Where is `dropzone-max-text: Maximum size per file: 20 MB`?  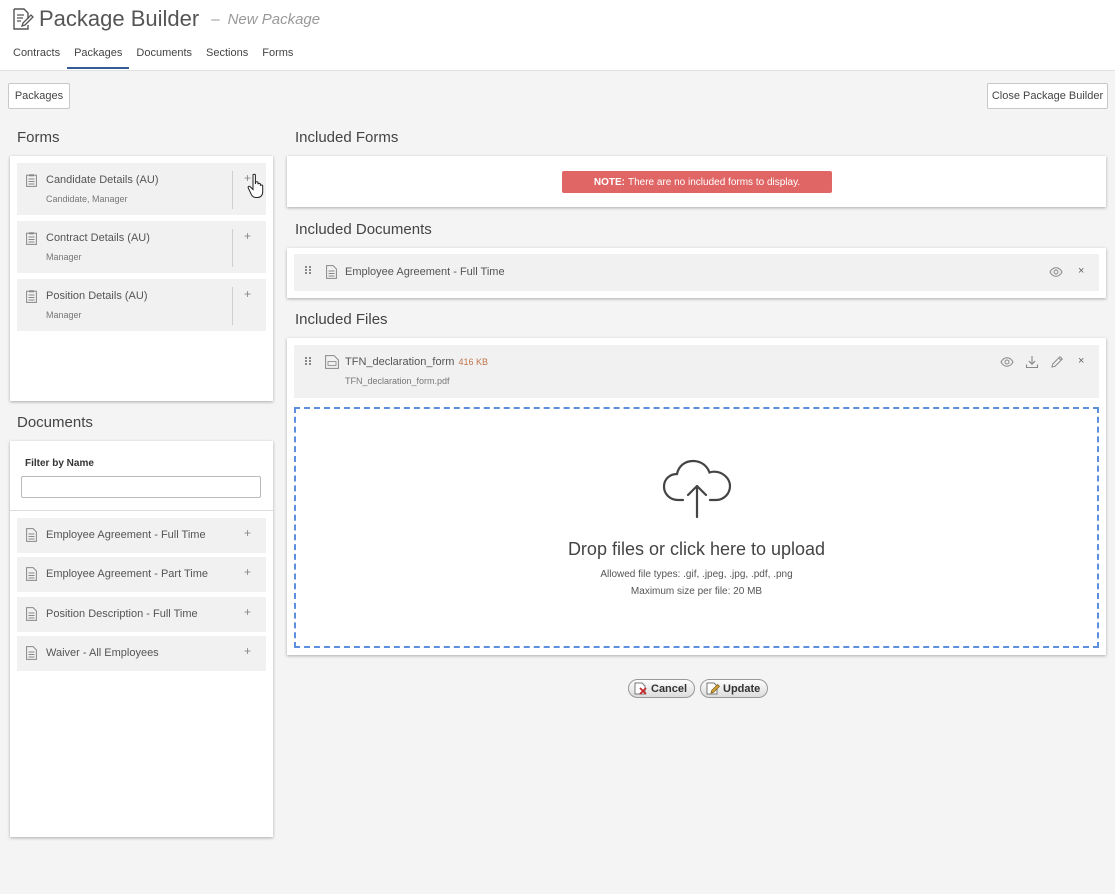
dropzone-max-text: Maximum size per file: 20 MB is located at coordinates (696, 591).